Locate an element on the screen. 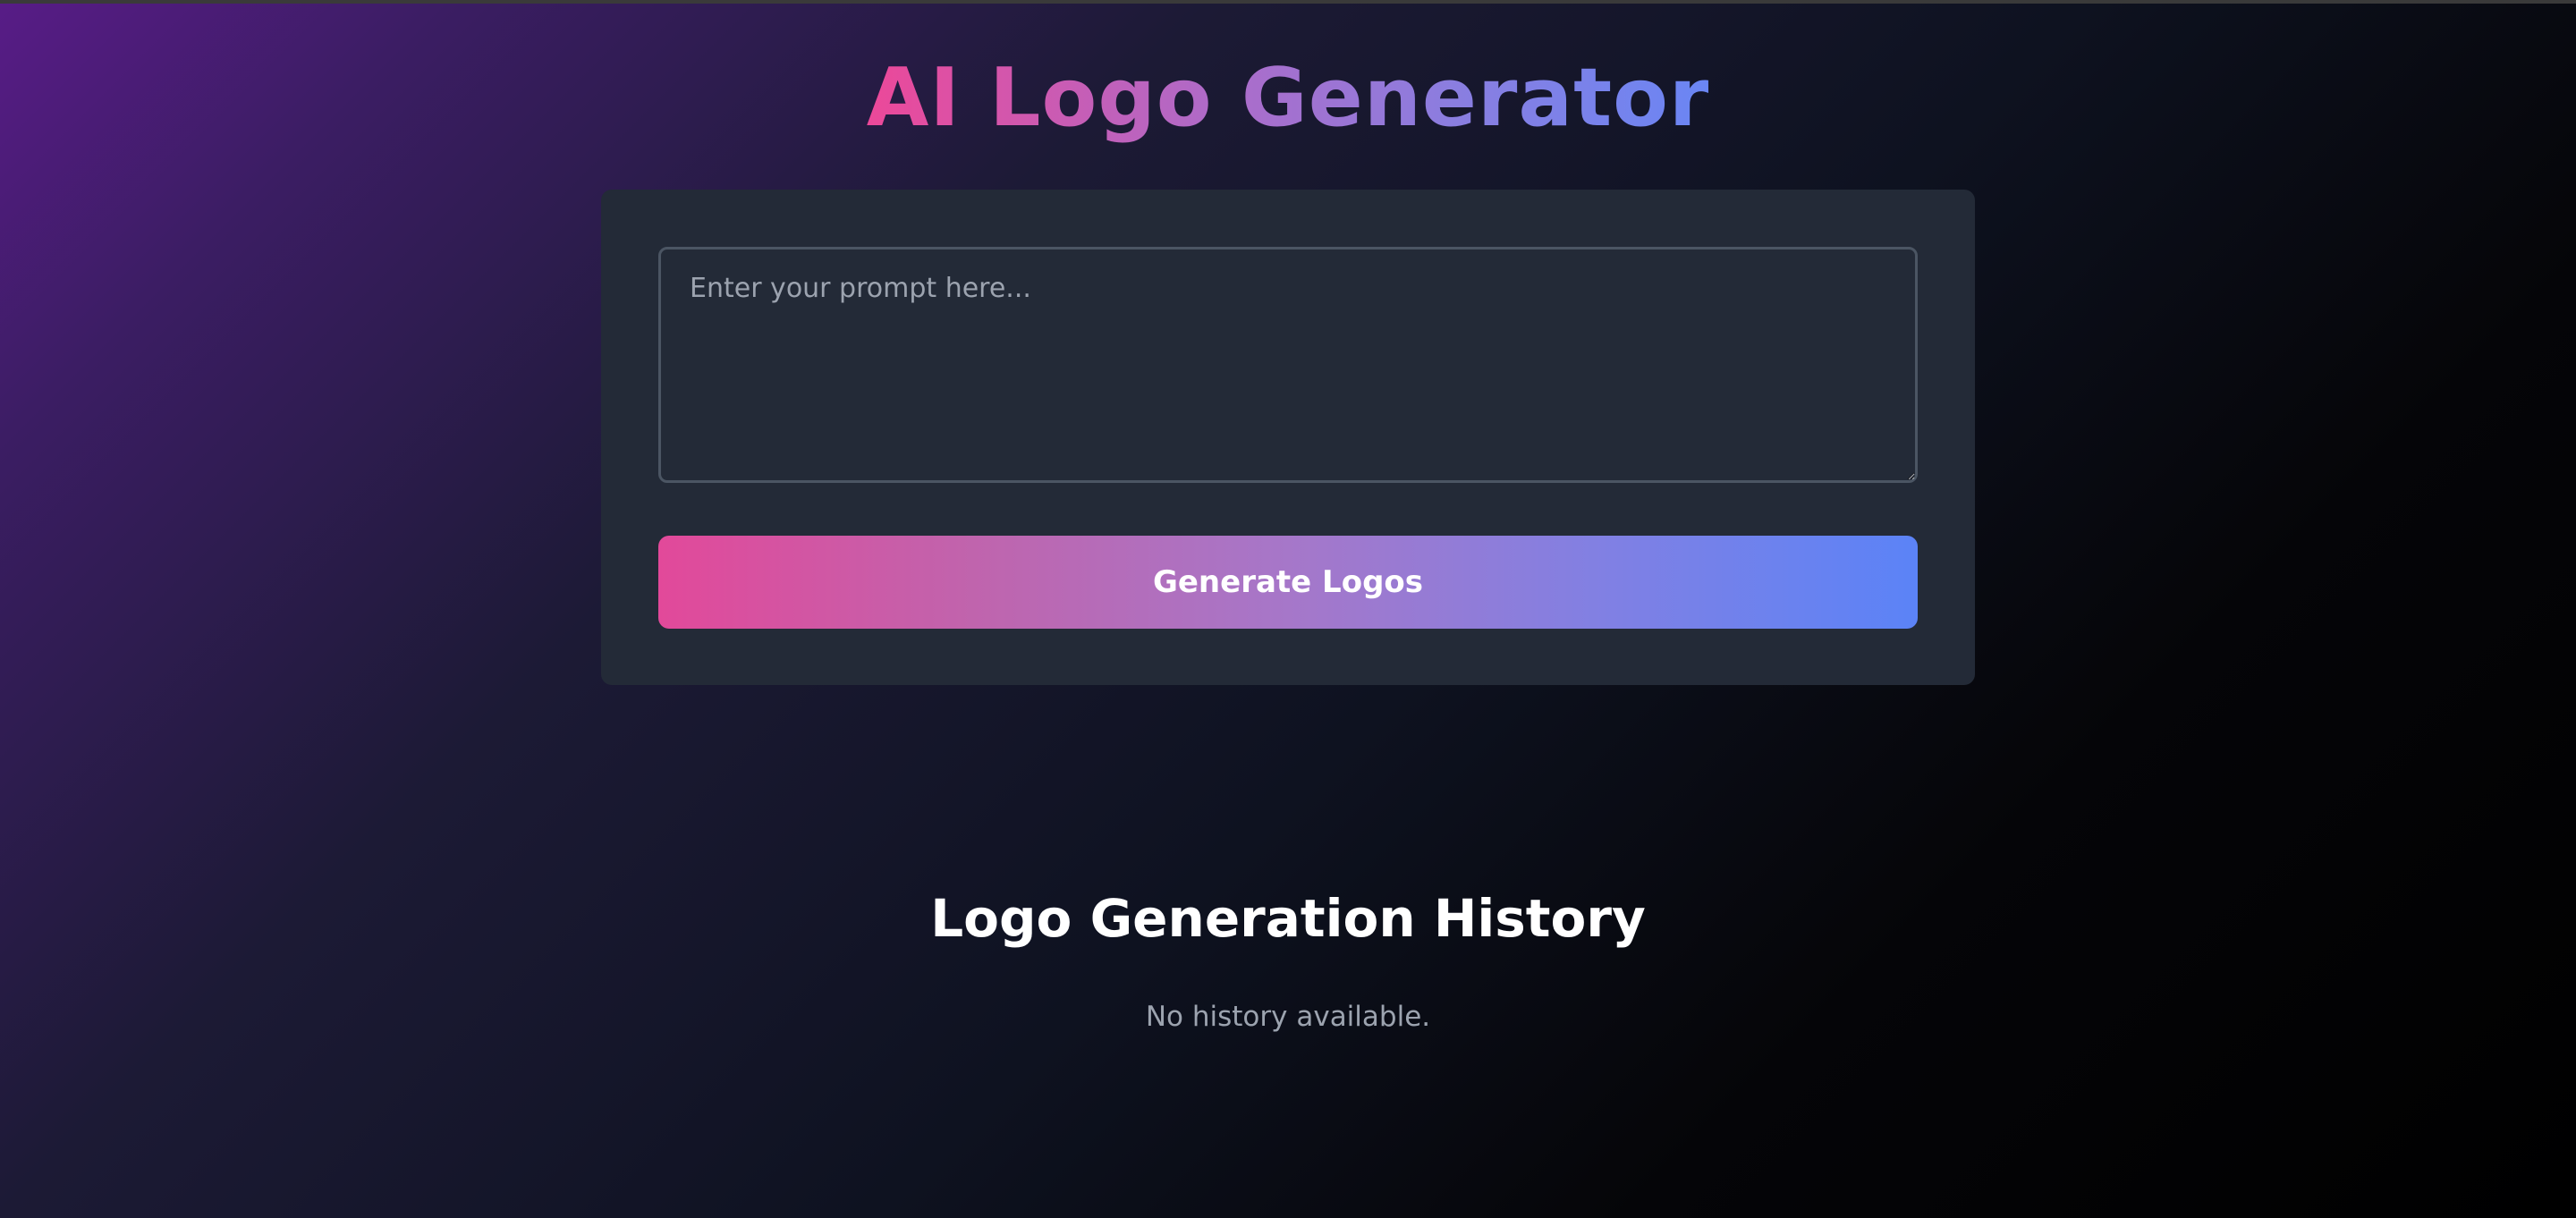 This screenshot has width=2576, height=1218. window-top-border is located at coordinates (1288, 2).